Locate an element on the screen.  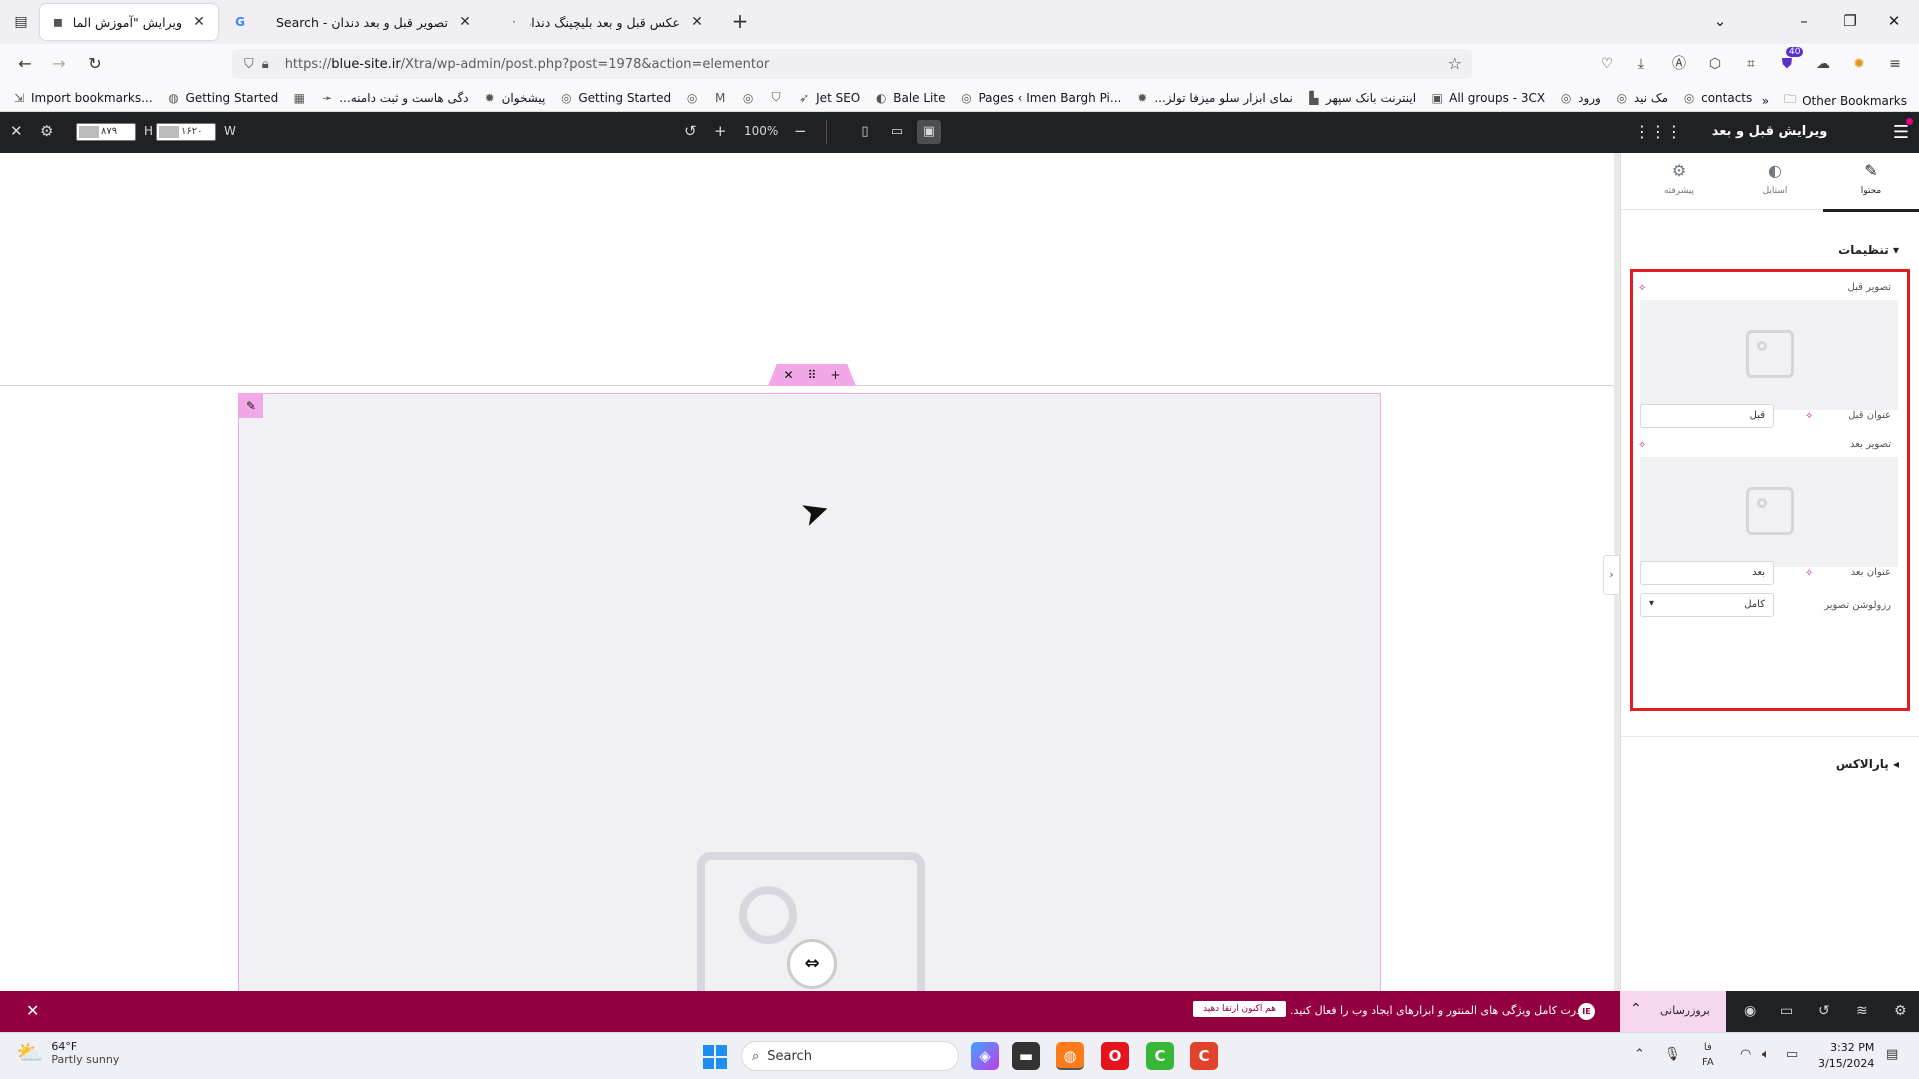
minimize-button: – is located at coordinates (1804, 21).